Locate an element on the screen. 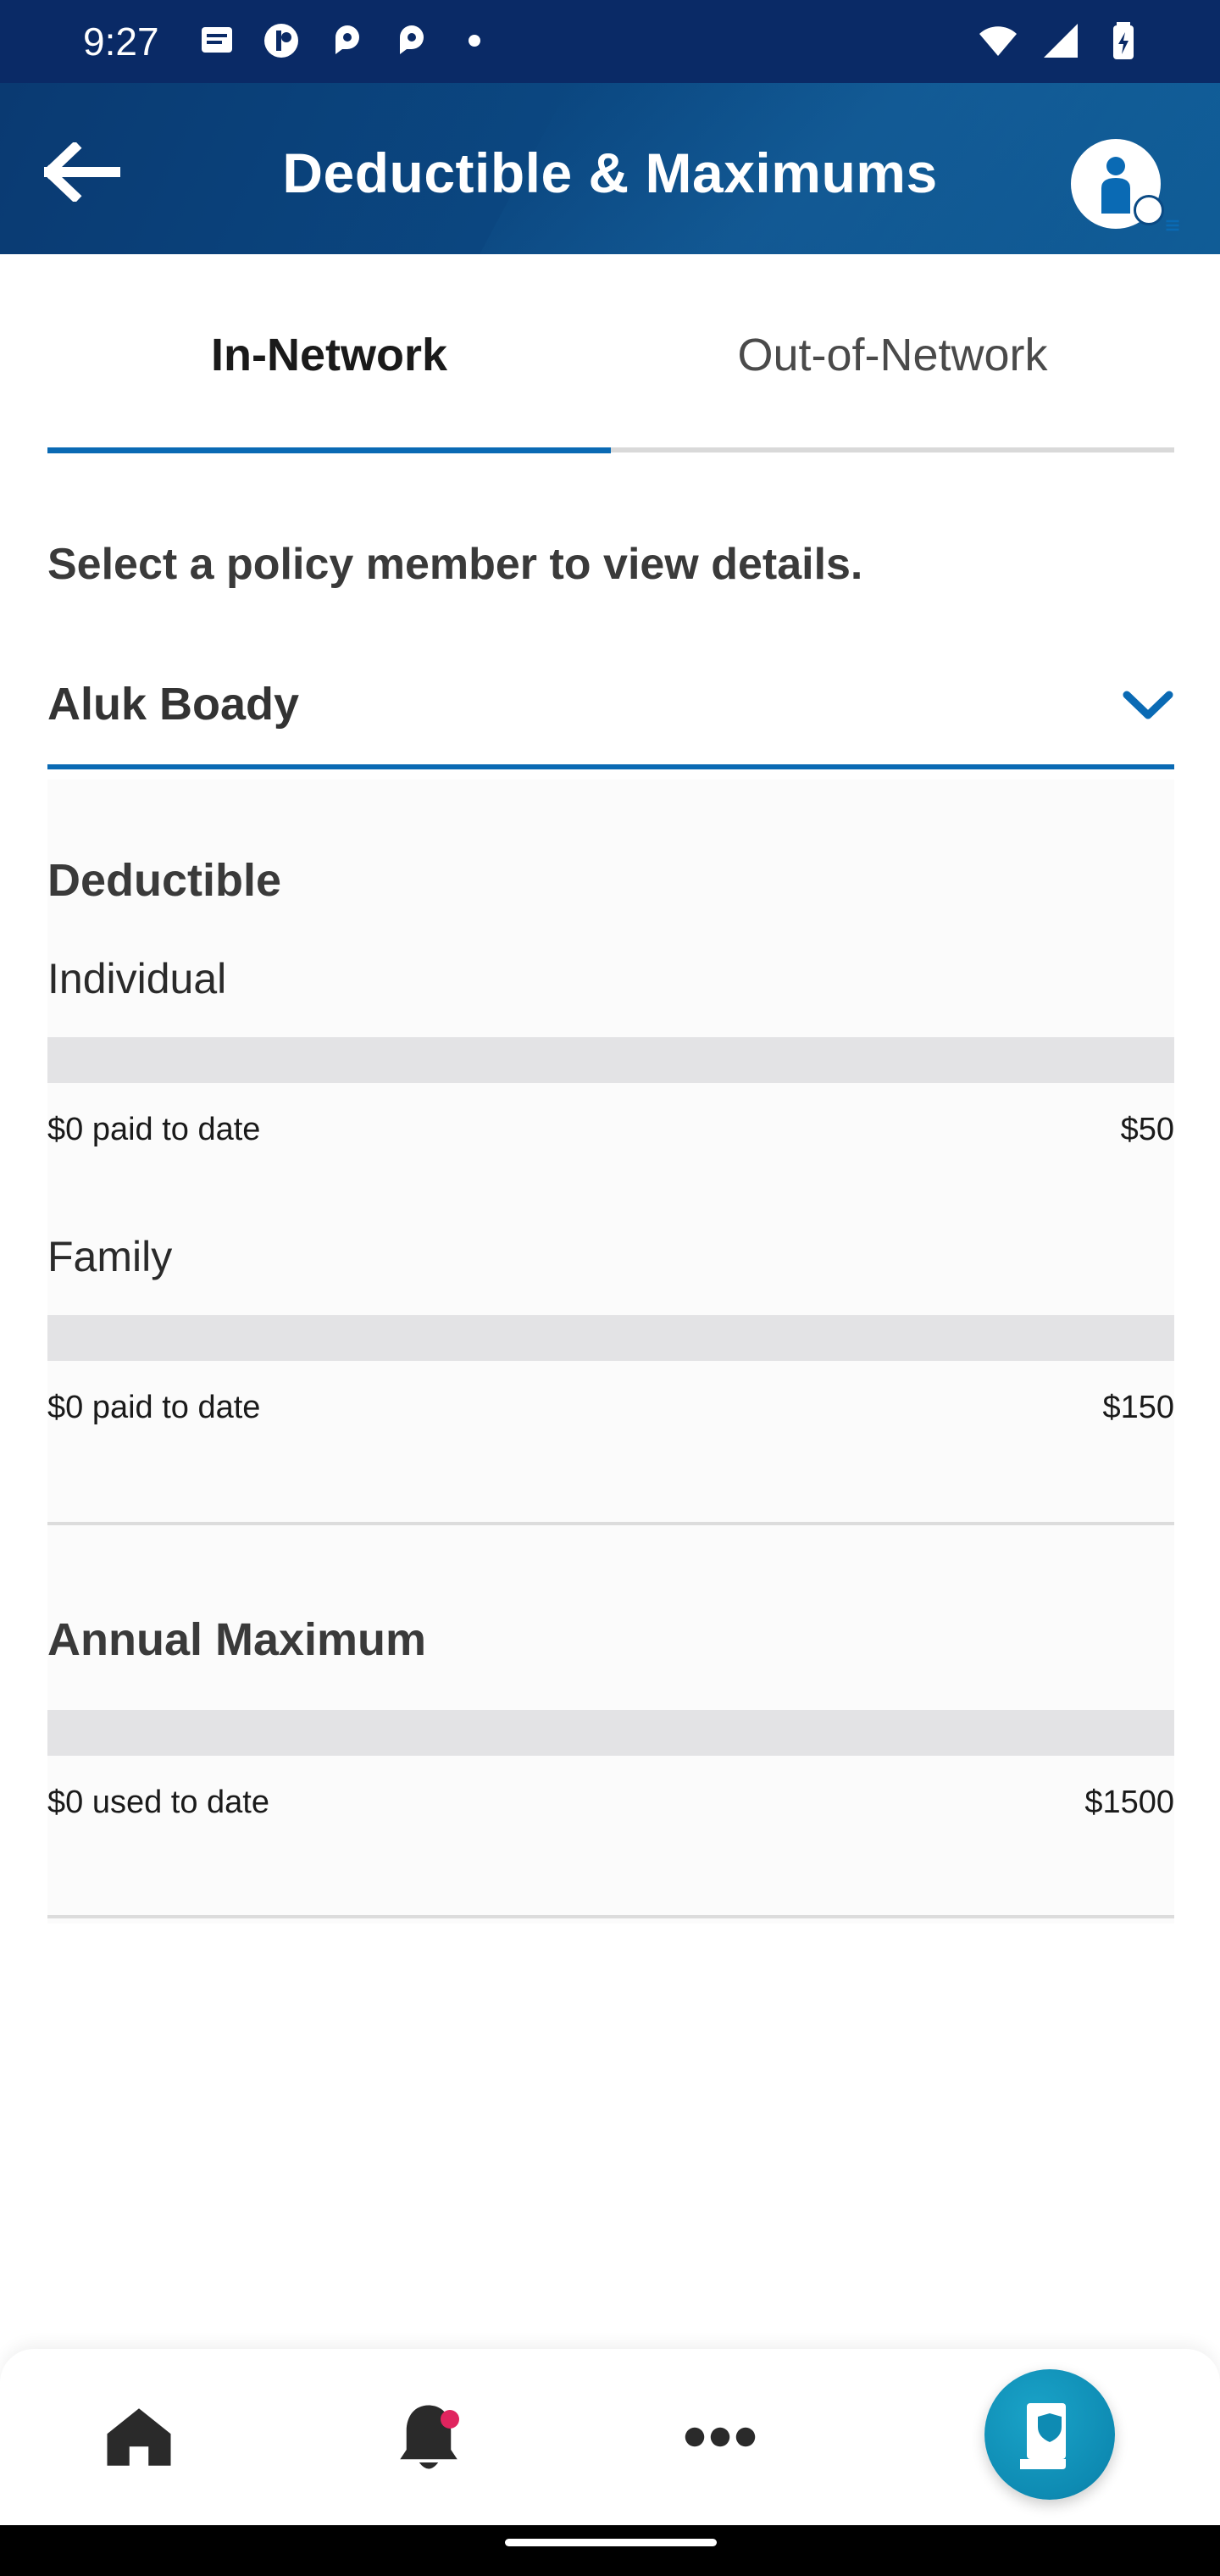 This screenshot has width=1220, height=2576. status-system-icons is located at coordinates (1061, 40).